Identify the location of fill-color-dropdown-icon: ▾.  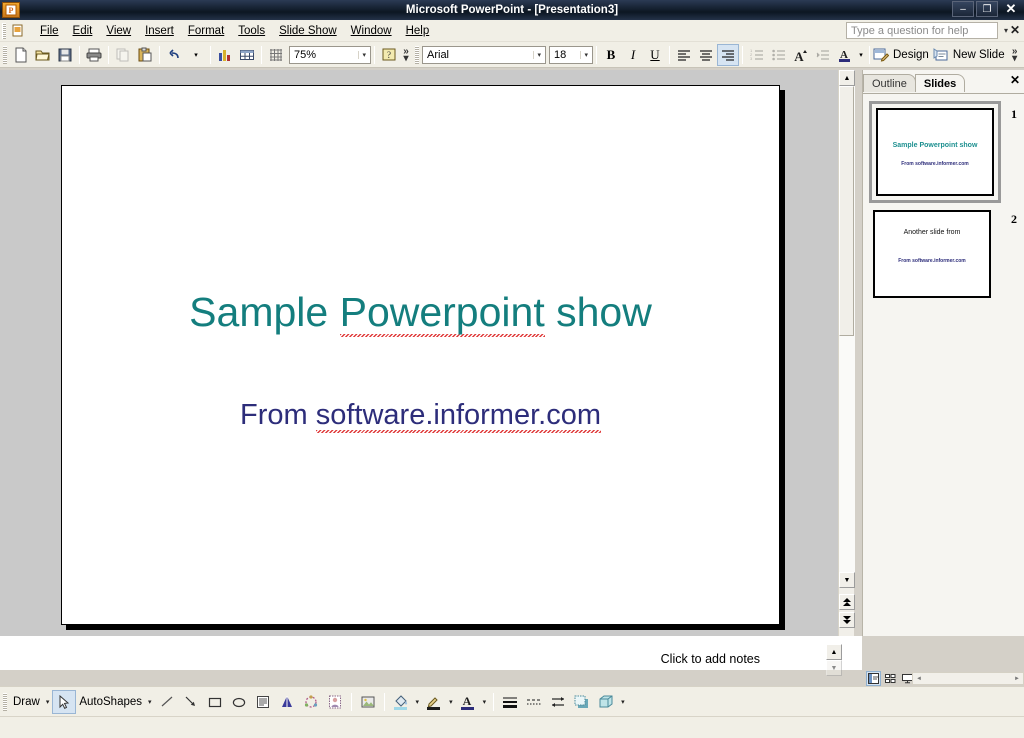
(418, 702).